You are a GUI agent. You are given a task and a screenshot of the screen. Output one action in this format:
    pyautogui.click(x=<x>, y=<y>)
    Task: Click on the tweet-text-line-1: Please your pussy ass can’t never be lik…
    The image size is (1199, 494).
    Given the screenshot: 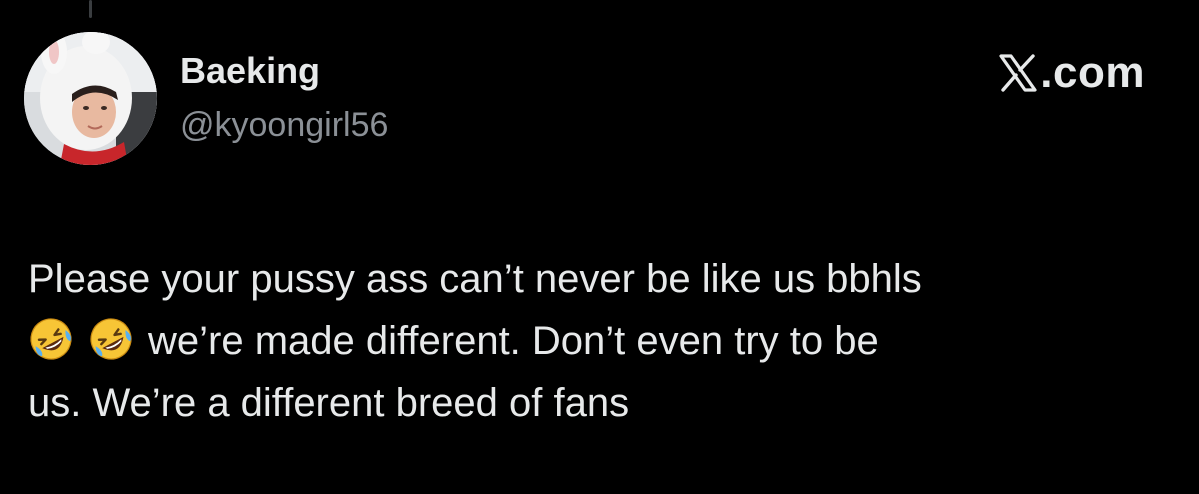 What is the action you would take?
    pyautogui.click(x=475, y=279)
    